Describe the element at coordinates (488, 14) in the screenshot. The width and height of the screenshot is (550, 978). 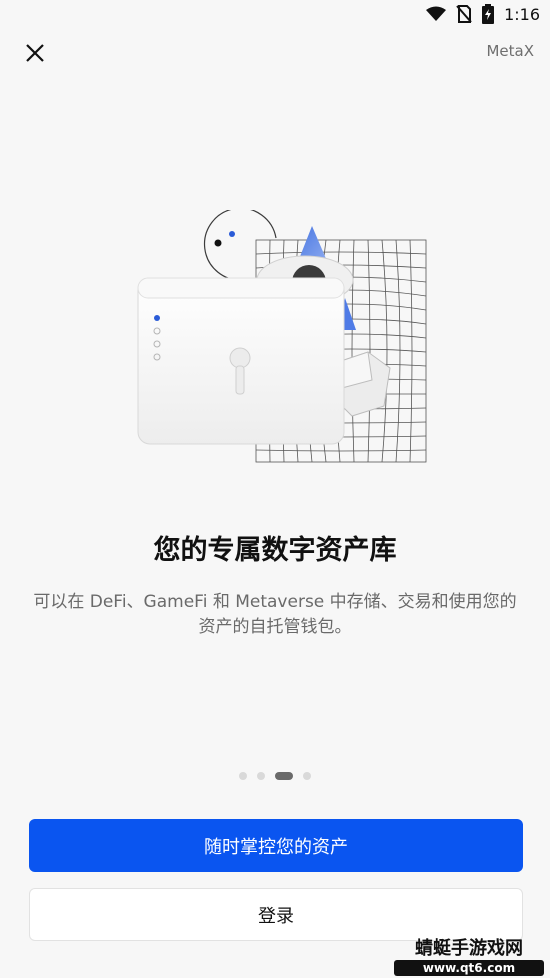
I see `battery-charging-icon` at that location.